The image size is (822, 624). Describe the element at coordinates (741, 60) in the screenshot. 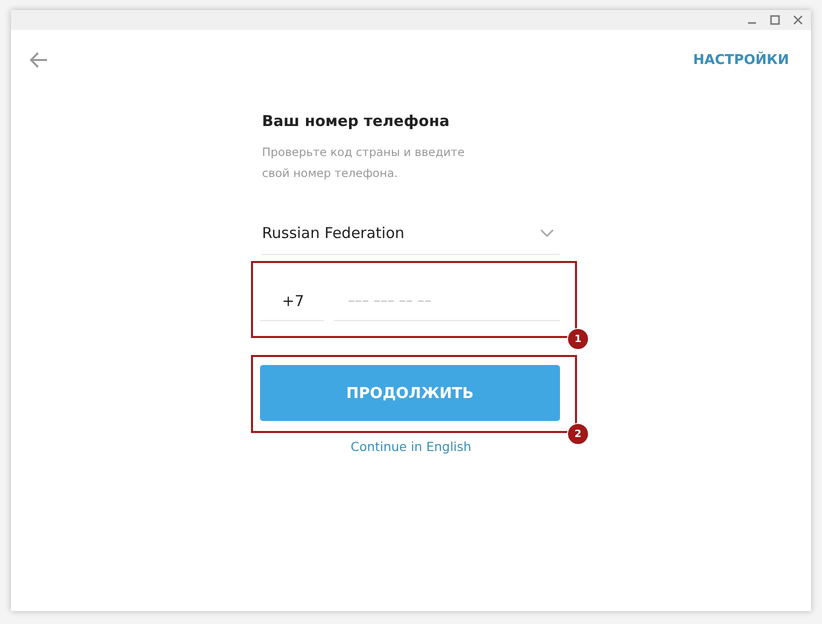

I see `settings-link: НАСТРОЙКИ` at that location.